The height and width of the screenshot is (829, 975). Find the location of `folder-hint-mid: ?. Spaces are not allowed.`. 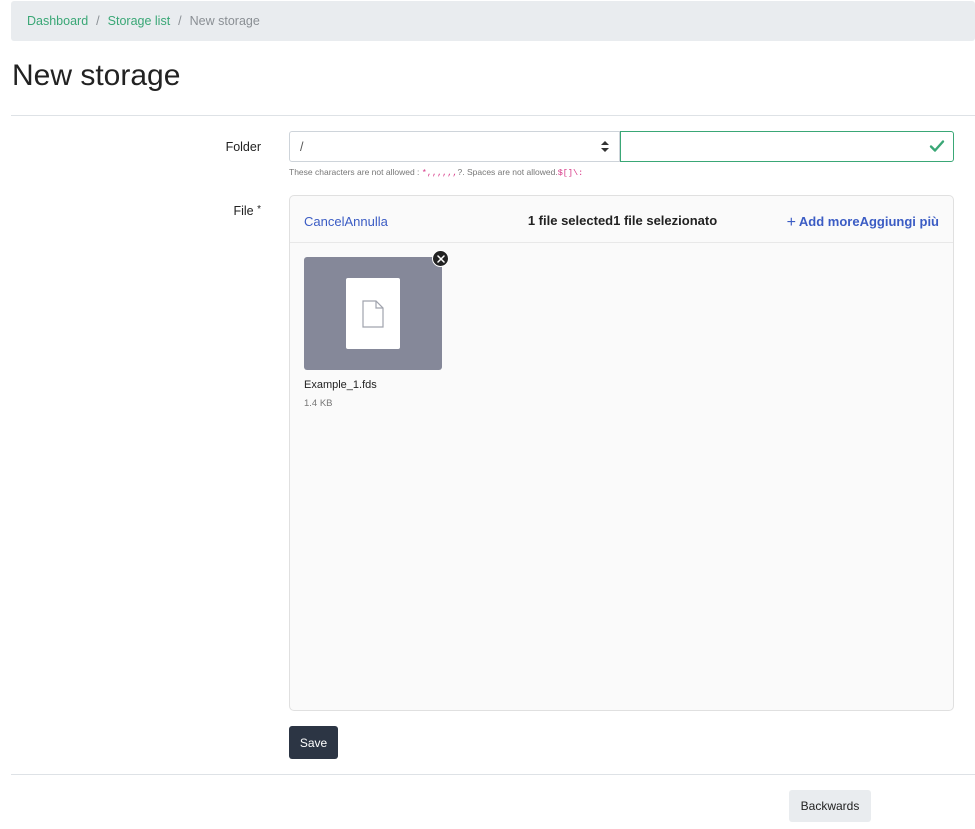

folder-hint-mid: ?. Spaces are not allowed. is located at coordinates (507, 172).